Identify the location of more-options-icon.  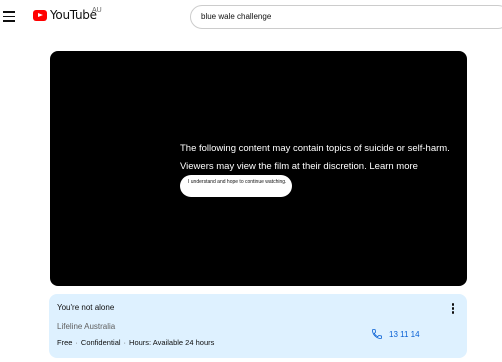
(453, 310).